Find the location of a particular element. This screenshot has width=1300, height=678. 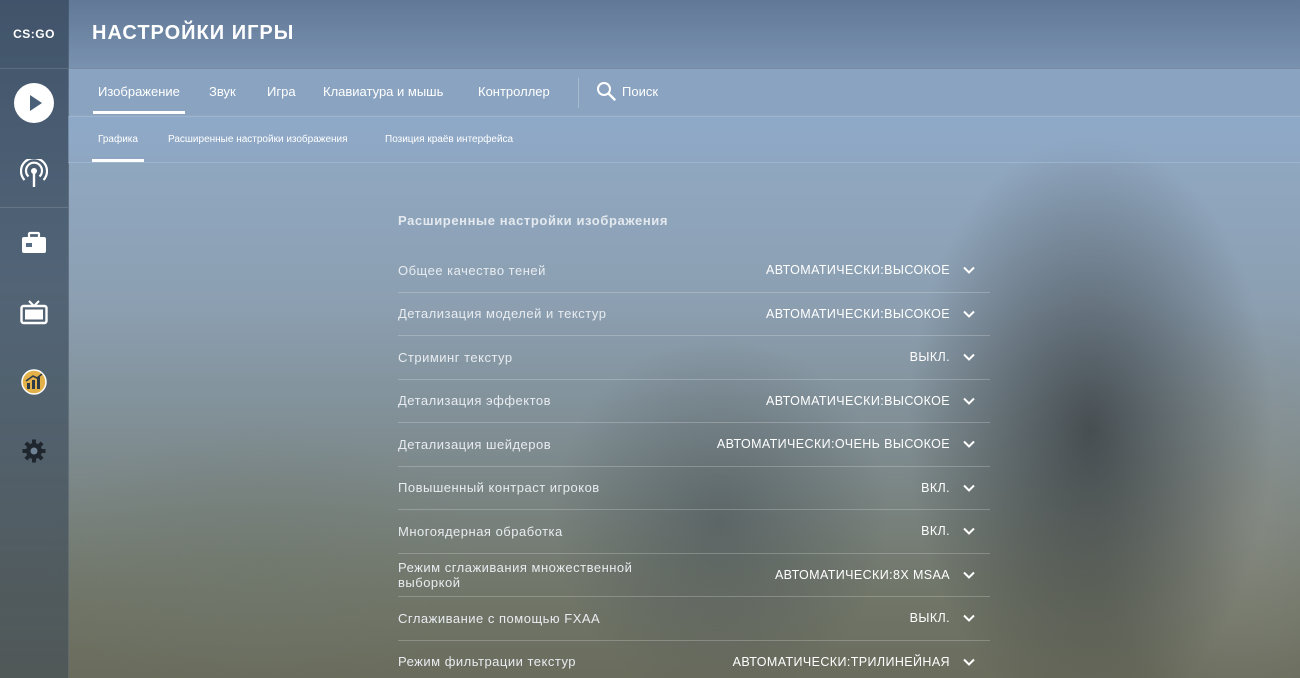

tab-keyboard-mouse: Клавиатура и мышь is located at coordinates (383, 91).